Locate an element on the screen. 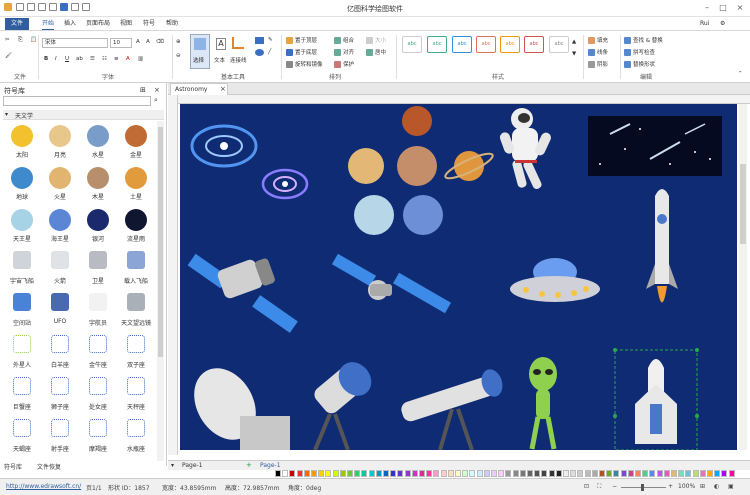 The image size is (750, 495). sidebar-scrollbar is located at coordinates (160, 291).